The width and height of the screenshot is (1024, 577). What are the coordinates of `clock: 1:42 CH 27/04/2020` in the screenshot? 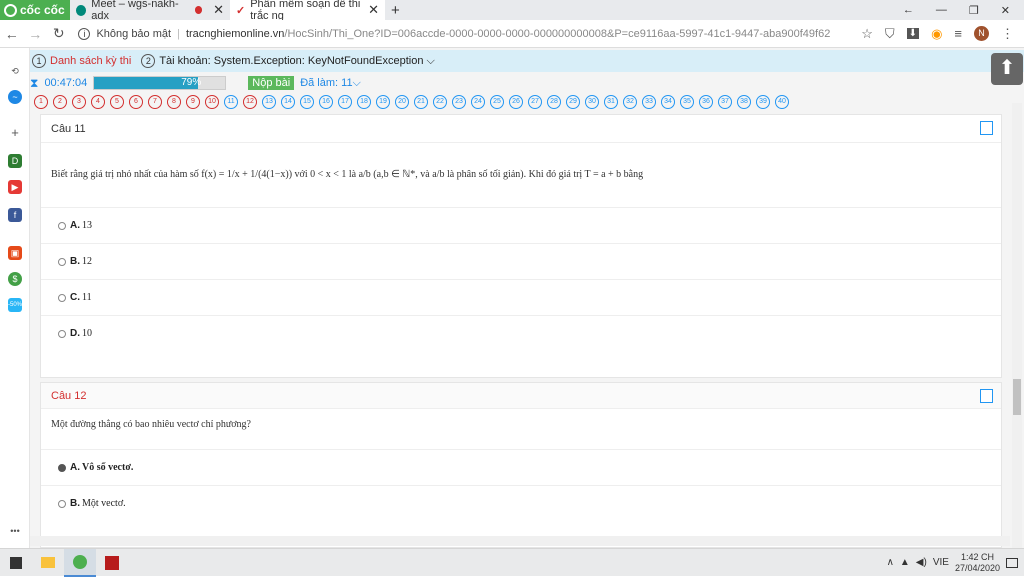 It's located at (977, 563).